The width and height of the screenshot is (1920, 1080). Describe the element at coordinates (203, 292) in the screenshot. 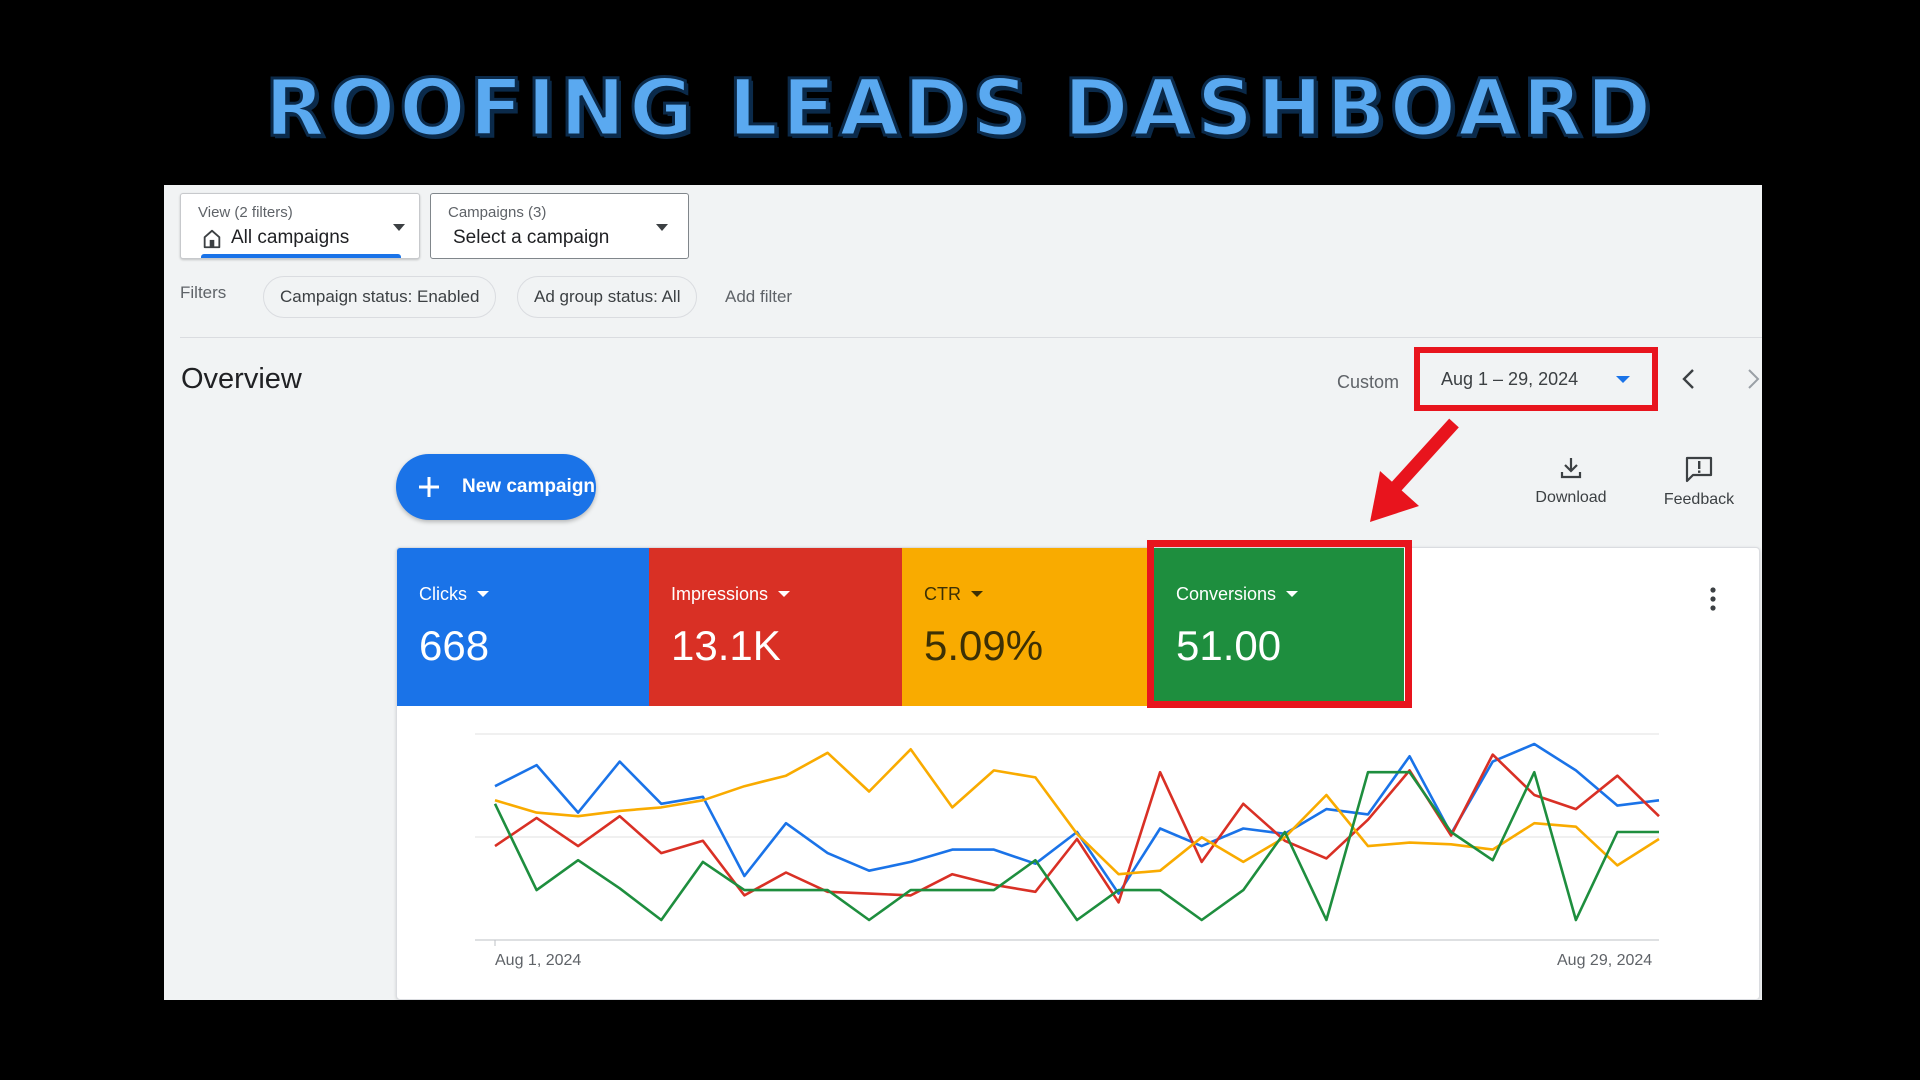

I see `filters-label: Filters` at that location.